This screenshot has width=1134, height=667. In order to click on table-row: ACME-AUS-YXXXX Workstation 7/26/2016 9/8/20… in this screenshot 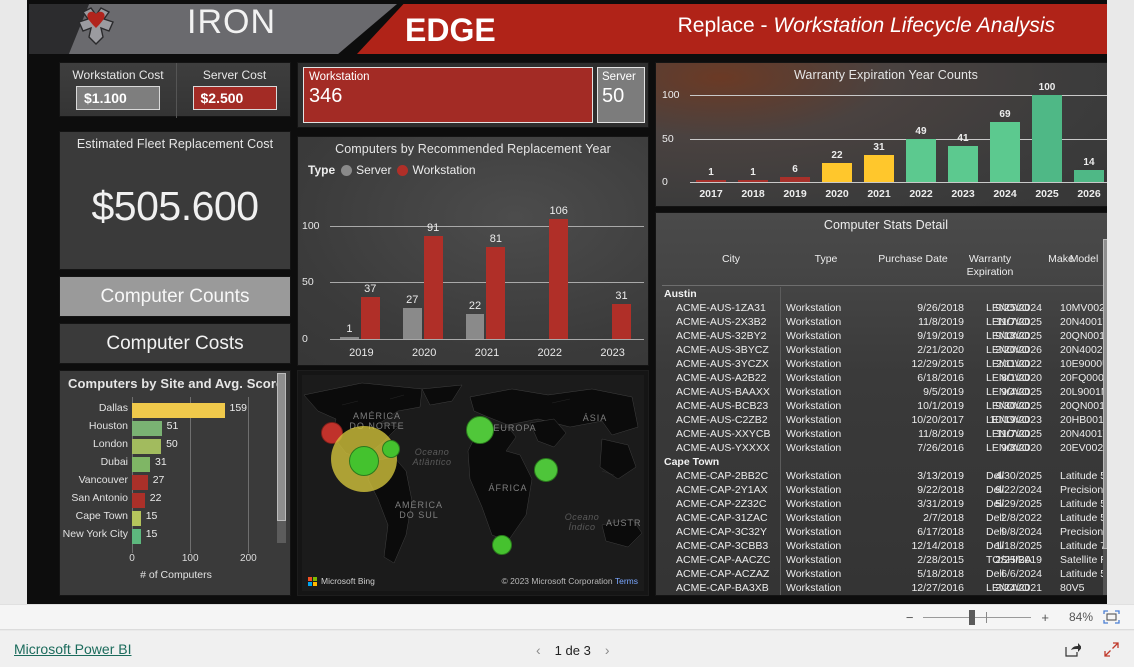, I will do `click(881, 448)`.